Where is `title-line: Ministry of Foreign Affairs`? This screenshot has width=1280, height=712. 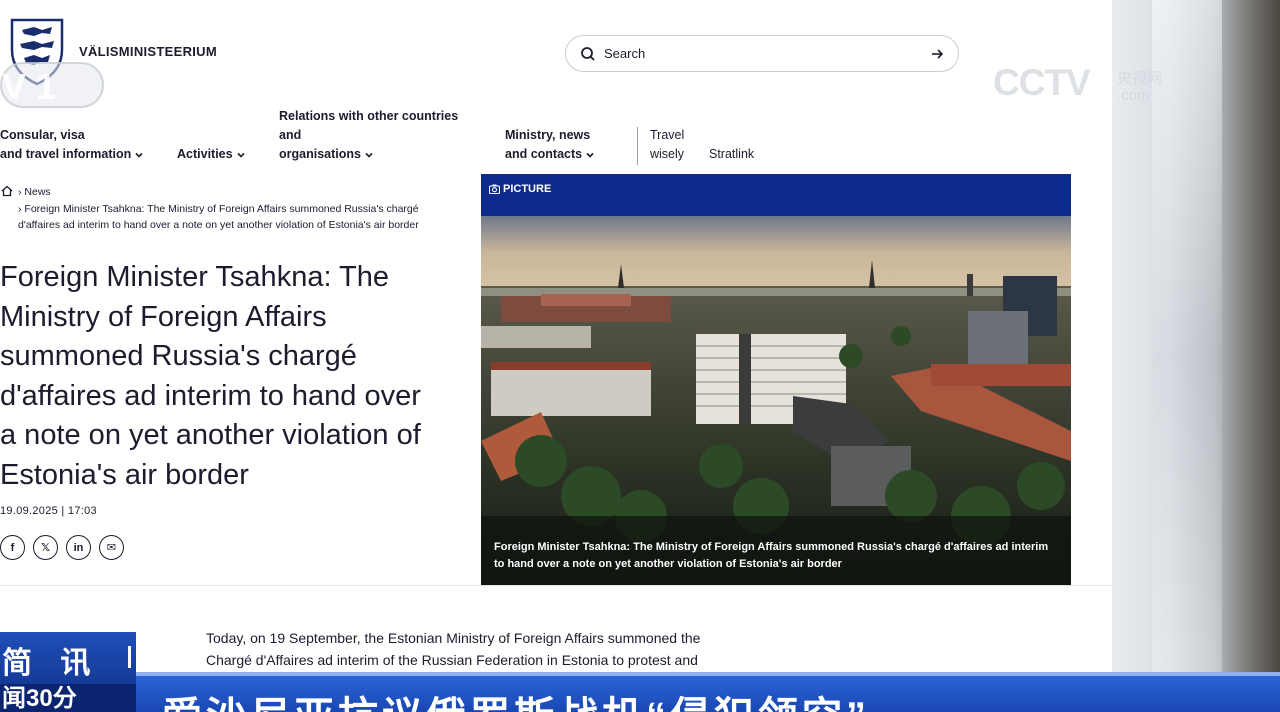
title-line: Ministry of Foreign Affairs is located at coordinates (163, 316).